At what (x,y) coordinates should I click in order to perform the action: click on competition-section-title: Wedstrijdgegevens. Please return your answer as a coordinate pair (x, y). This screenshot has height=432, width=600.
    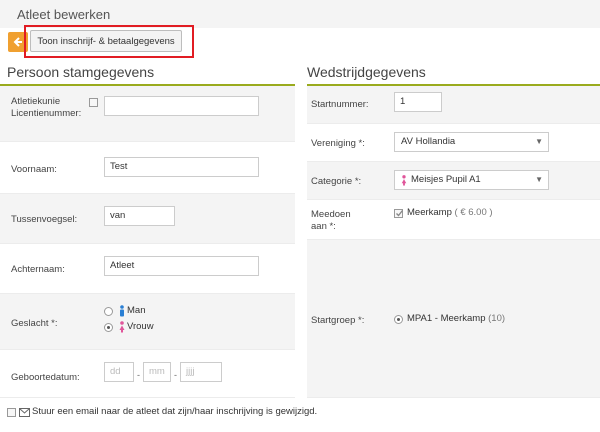
    Looking at the image, I should click on (366, 72).